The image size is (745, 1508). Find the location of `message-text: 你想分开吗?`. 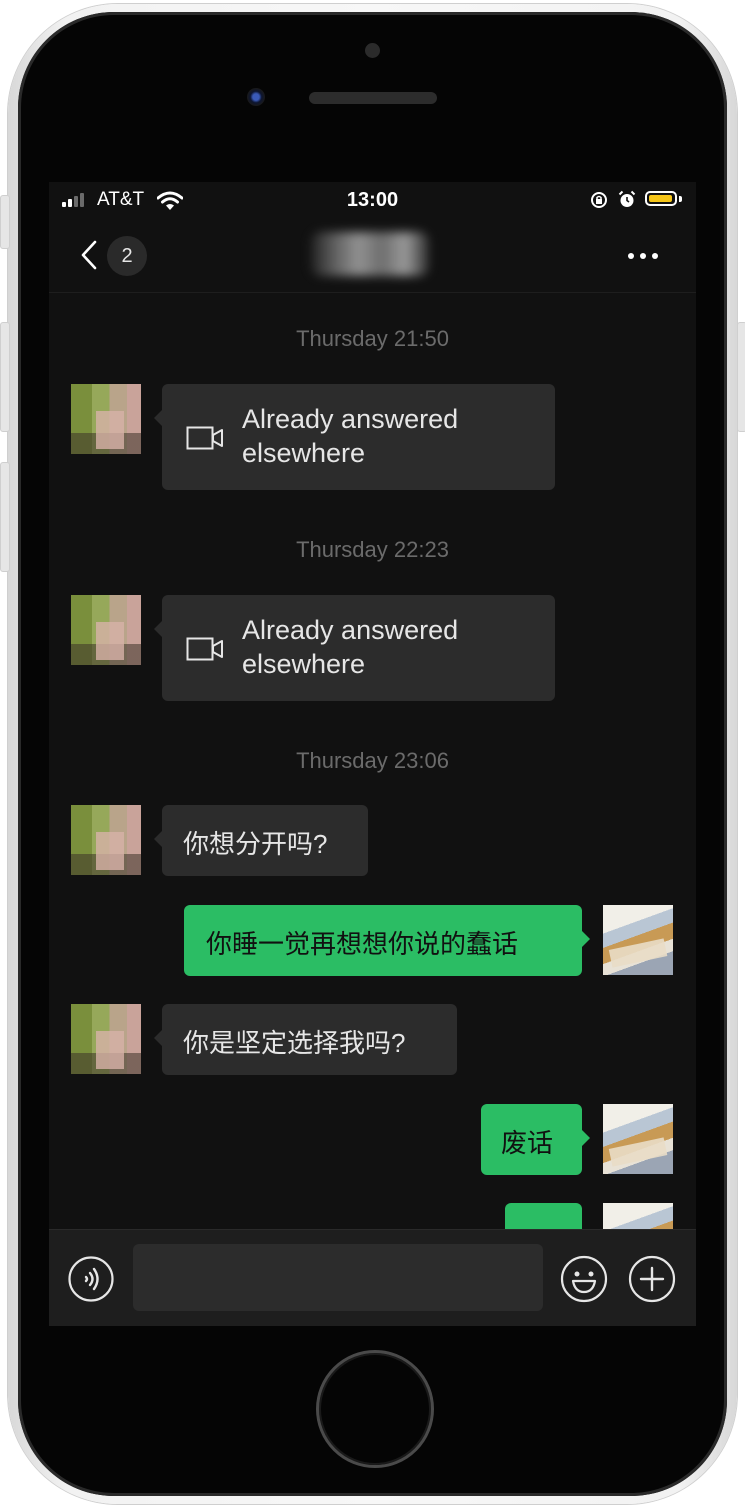

message-text: 你想分开吗? is located at coordinates (255, 844).